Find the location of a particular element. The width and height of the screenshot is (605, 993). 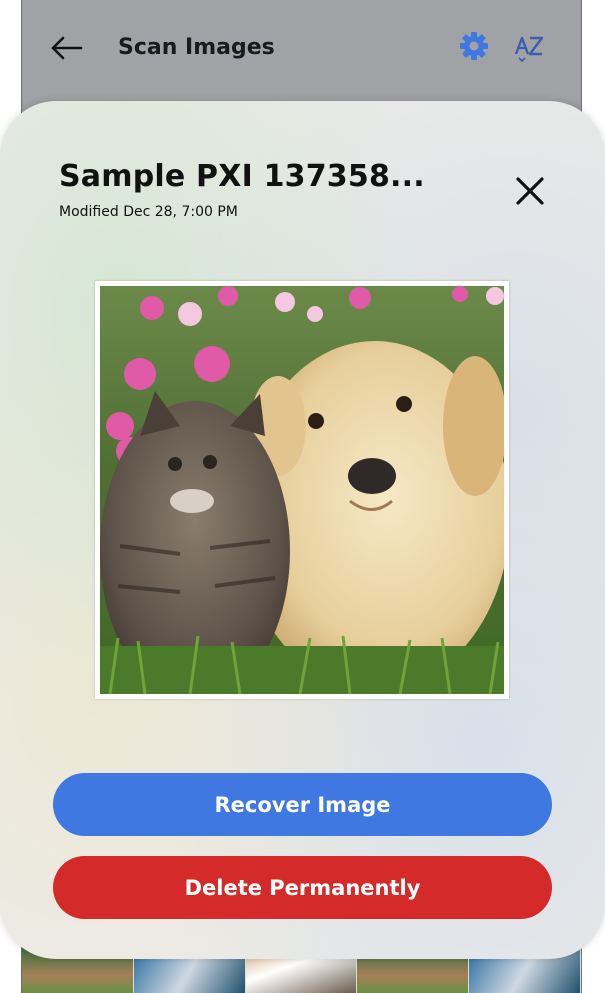

delete-permanently-button: Delete Permanently is located at coordinates (302, 887).